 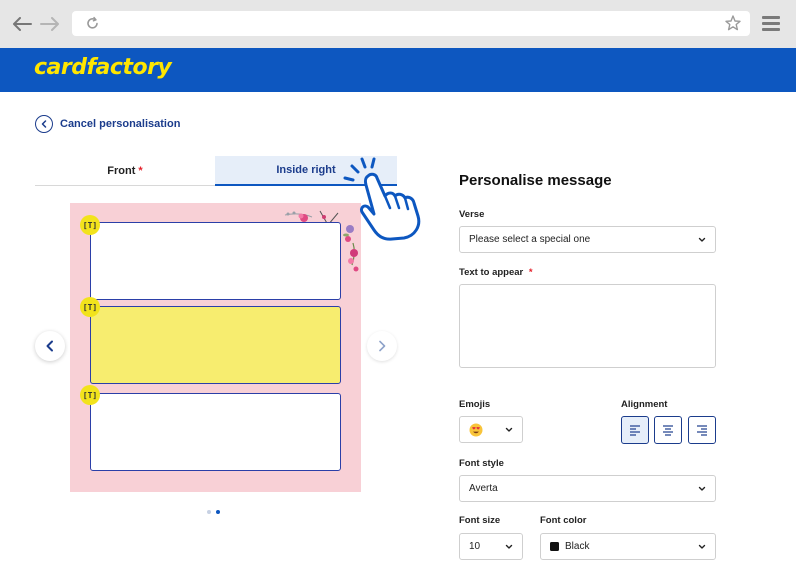 What do you see at coordinates (209, 512) in the screenshot?
I see `pagination-dot` at bounding box center [209, 512].